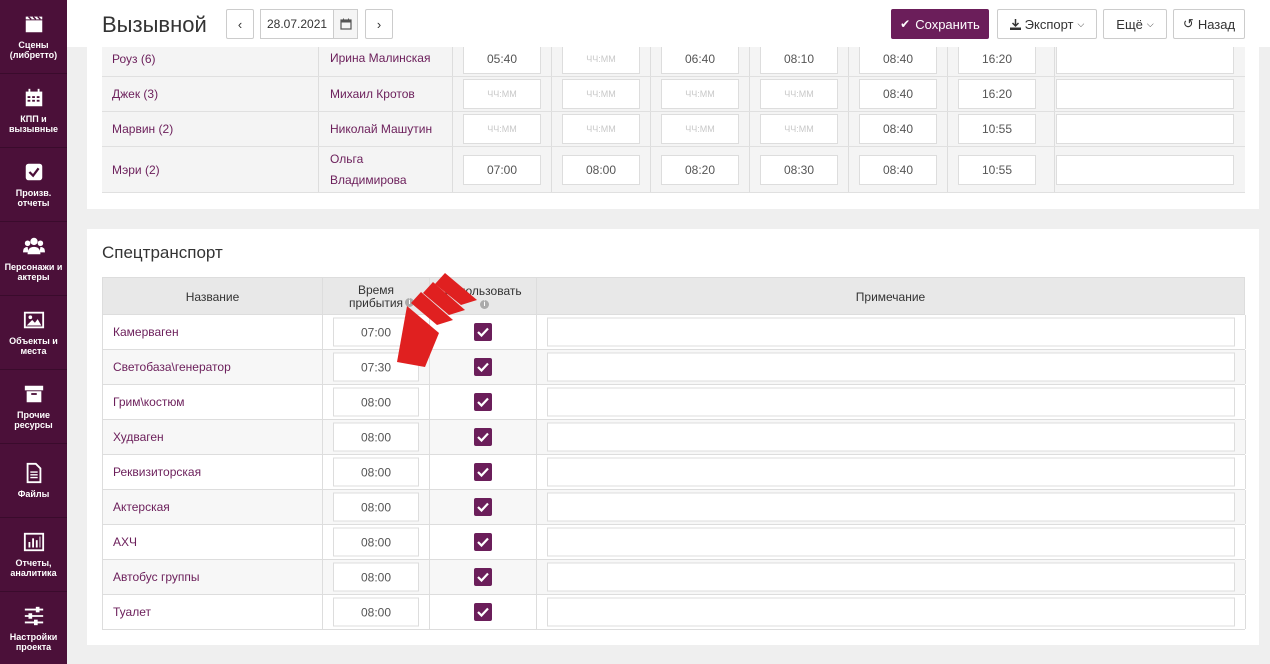  What do you see at coordinates (1135, 24) in the screenshot?
I see `more-button: Ещё ⌵` at bounding box center [1135, 24].